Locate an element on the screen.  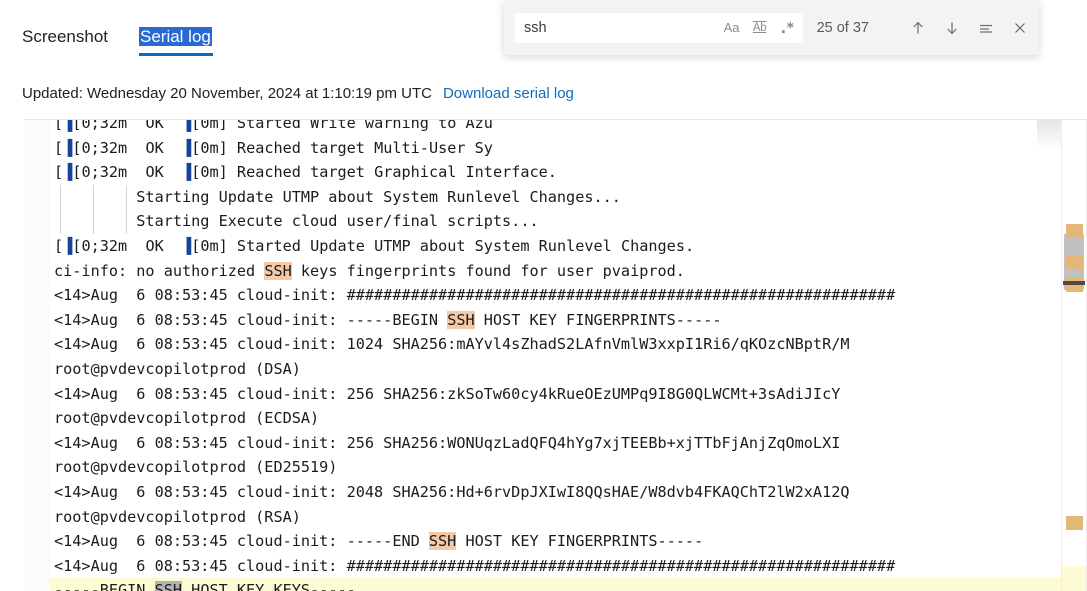
log-line: root@pvdevcopilotprod (DSA) is located at coordinates (556, 369).